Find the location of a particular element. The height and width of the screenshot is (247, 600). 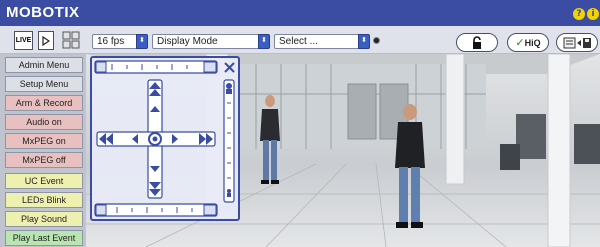

leds-blink-button: LEDs Blink is located at coordinates (44, 200).